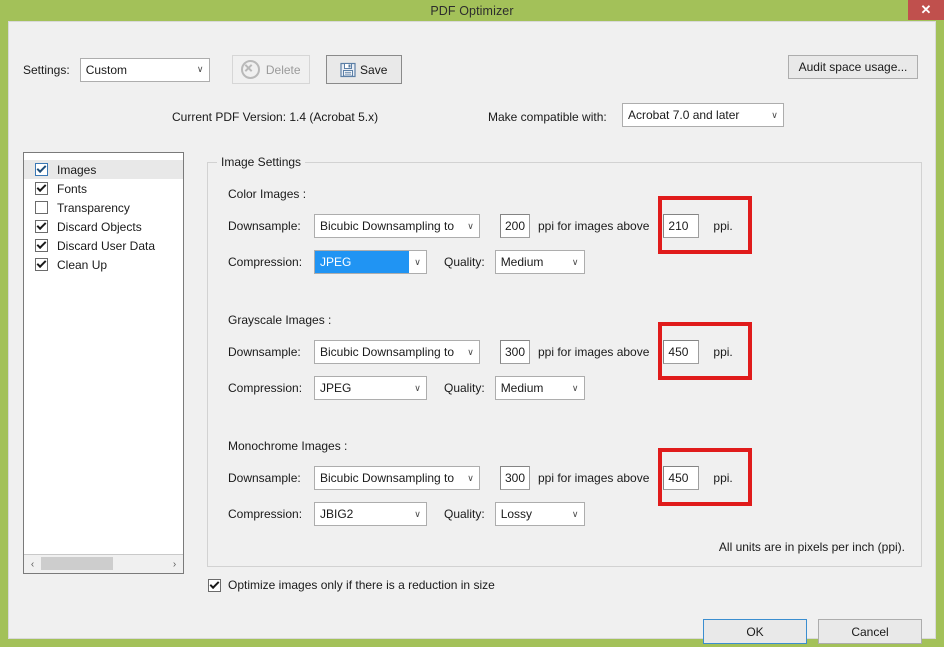  What do you see at coordinates (283, 69) in the screenshot?
I see `delete-button-label: Delete` at bounding box center [283, 69].